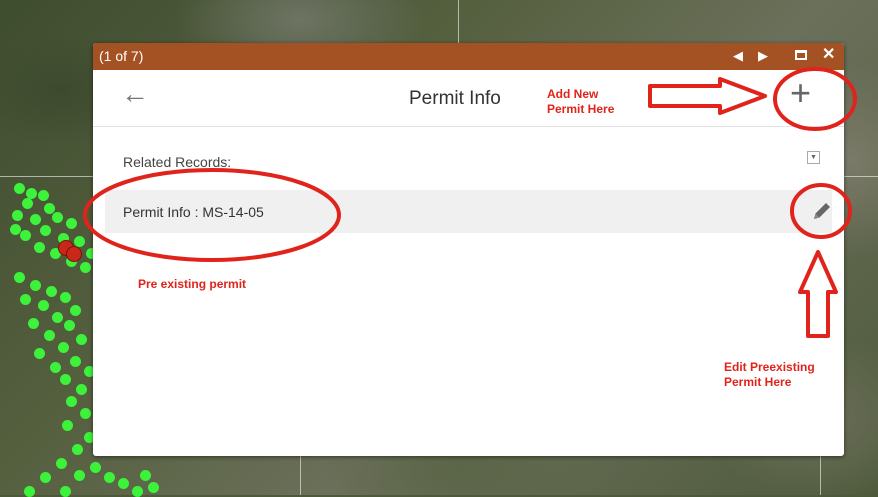  Describe the element at coordinates (212, 215) in the screenshot. I see `annotation-ellipse-record` at that location.